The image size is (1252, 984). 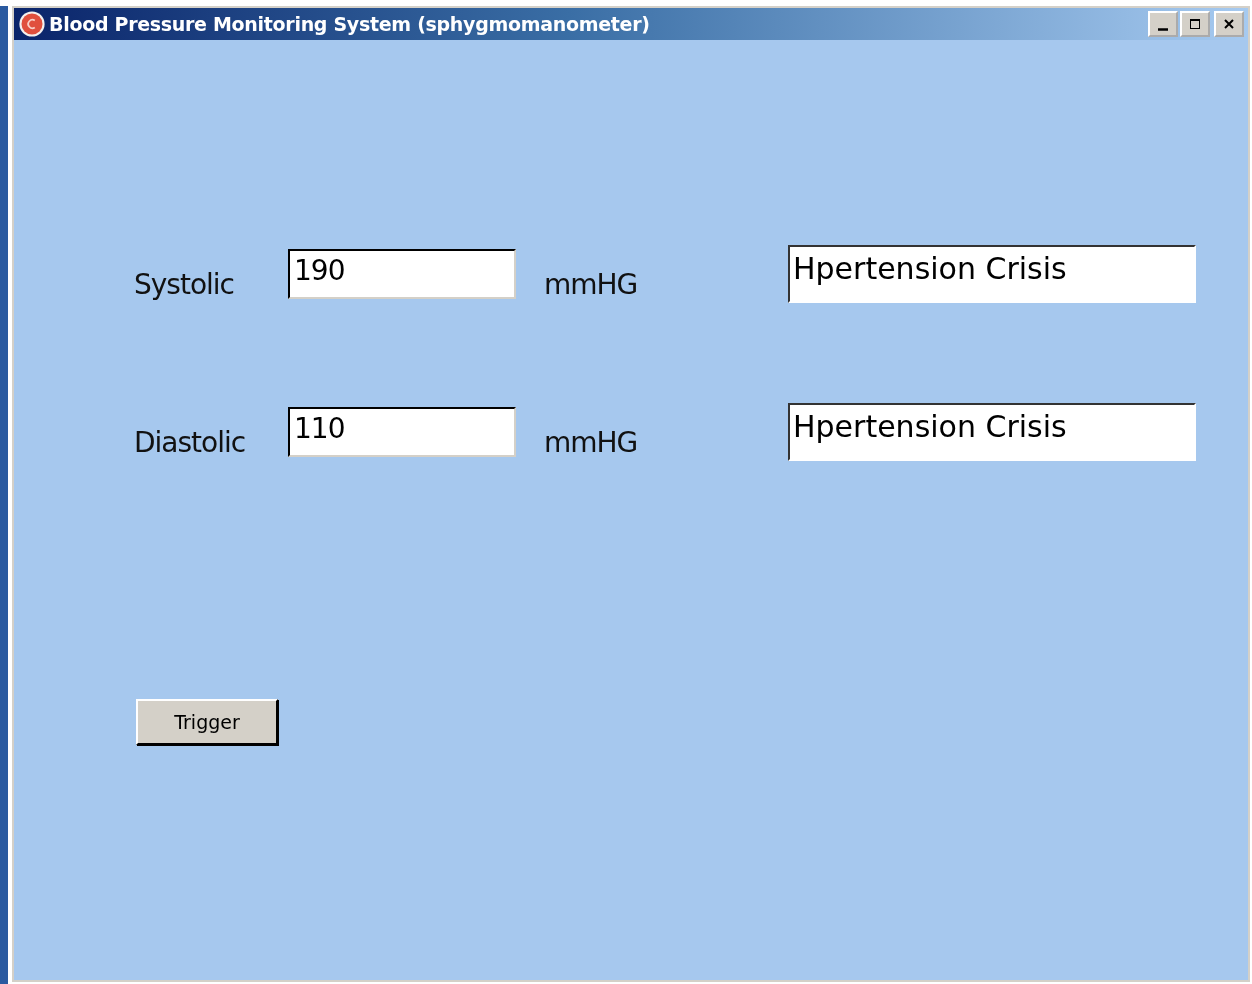 What do you see at coordinates (190, 441) in the screenshot?
I see `field-label: Diastolic` at bounding box center [190, 441].